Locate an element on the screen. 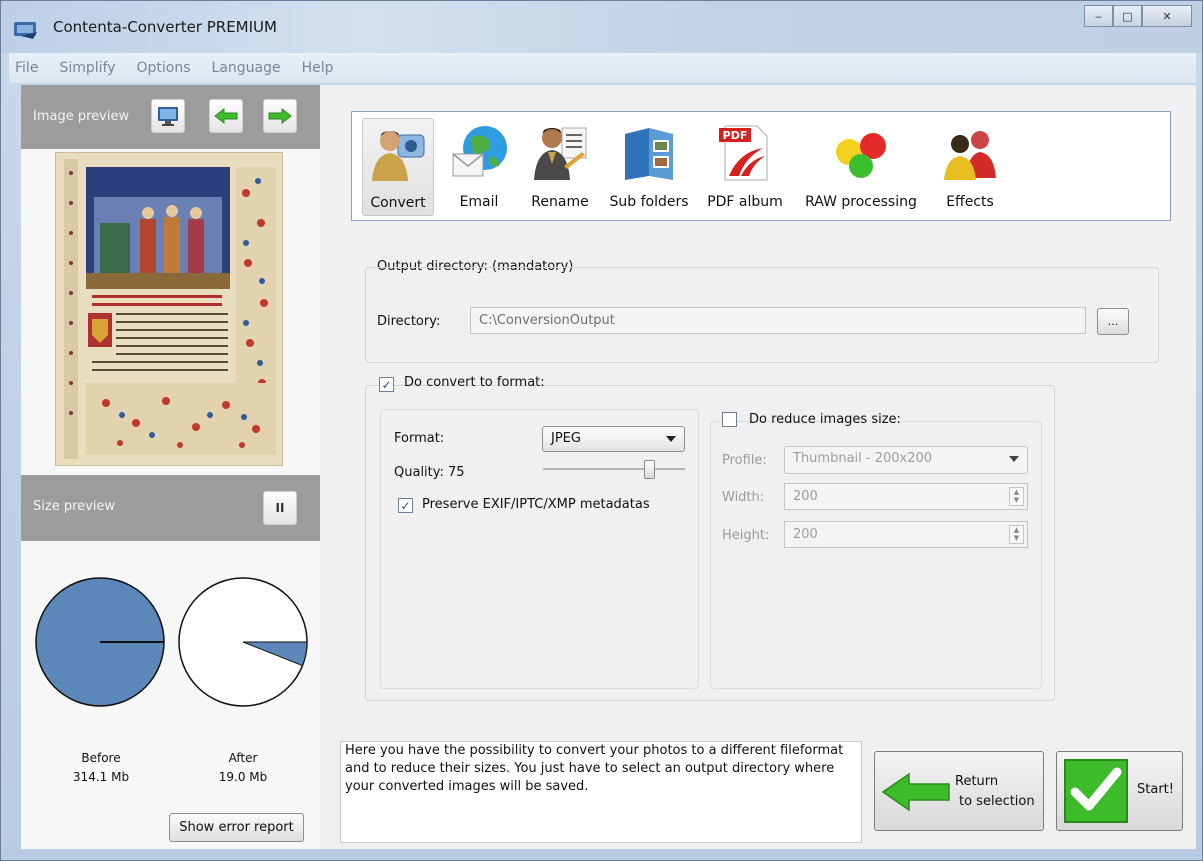 The width and height of the screenshot is (1203, 861). checkmark-icon is located at coordinates (1096, 791).